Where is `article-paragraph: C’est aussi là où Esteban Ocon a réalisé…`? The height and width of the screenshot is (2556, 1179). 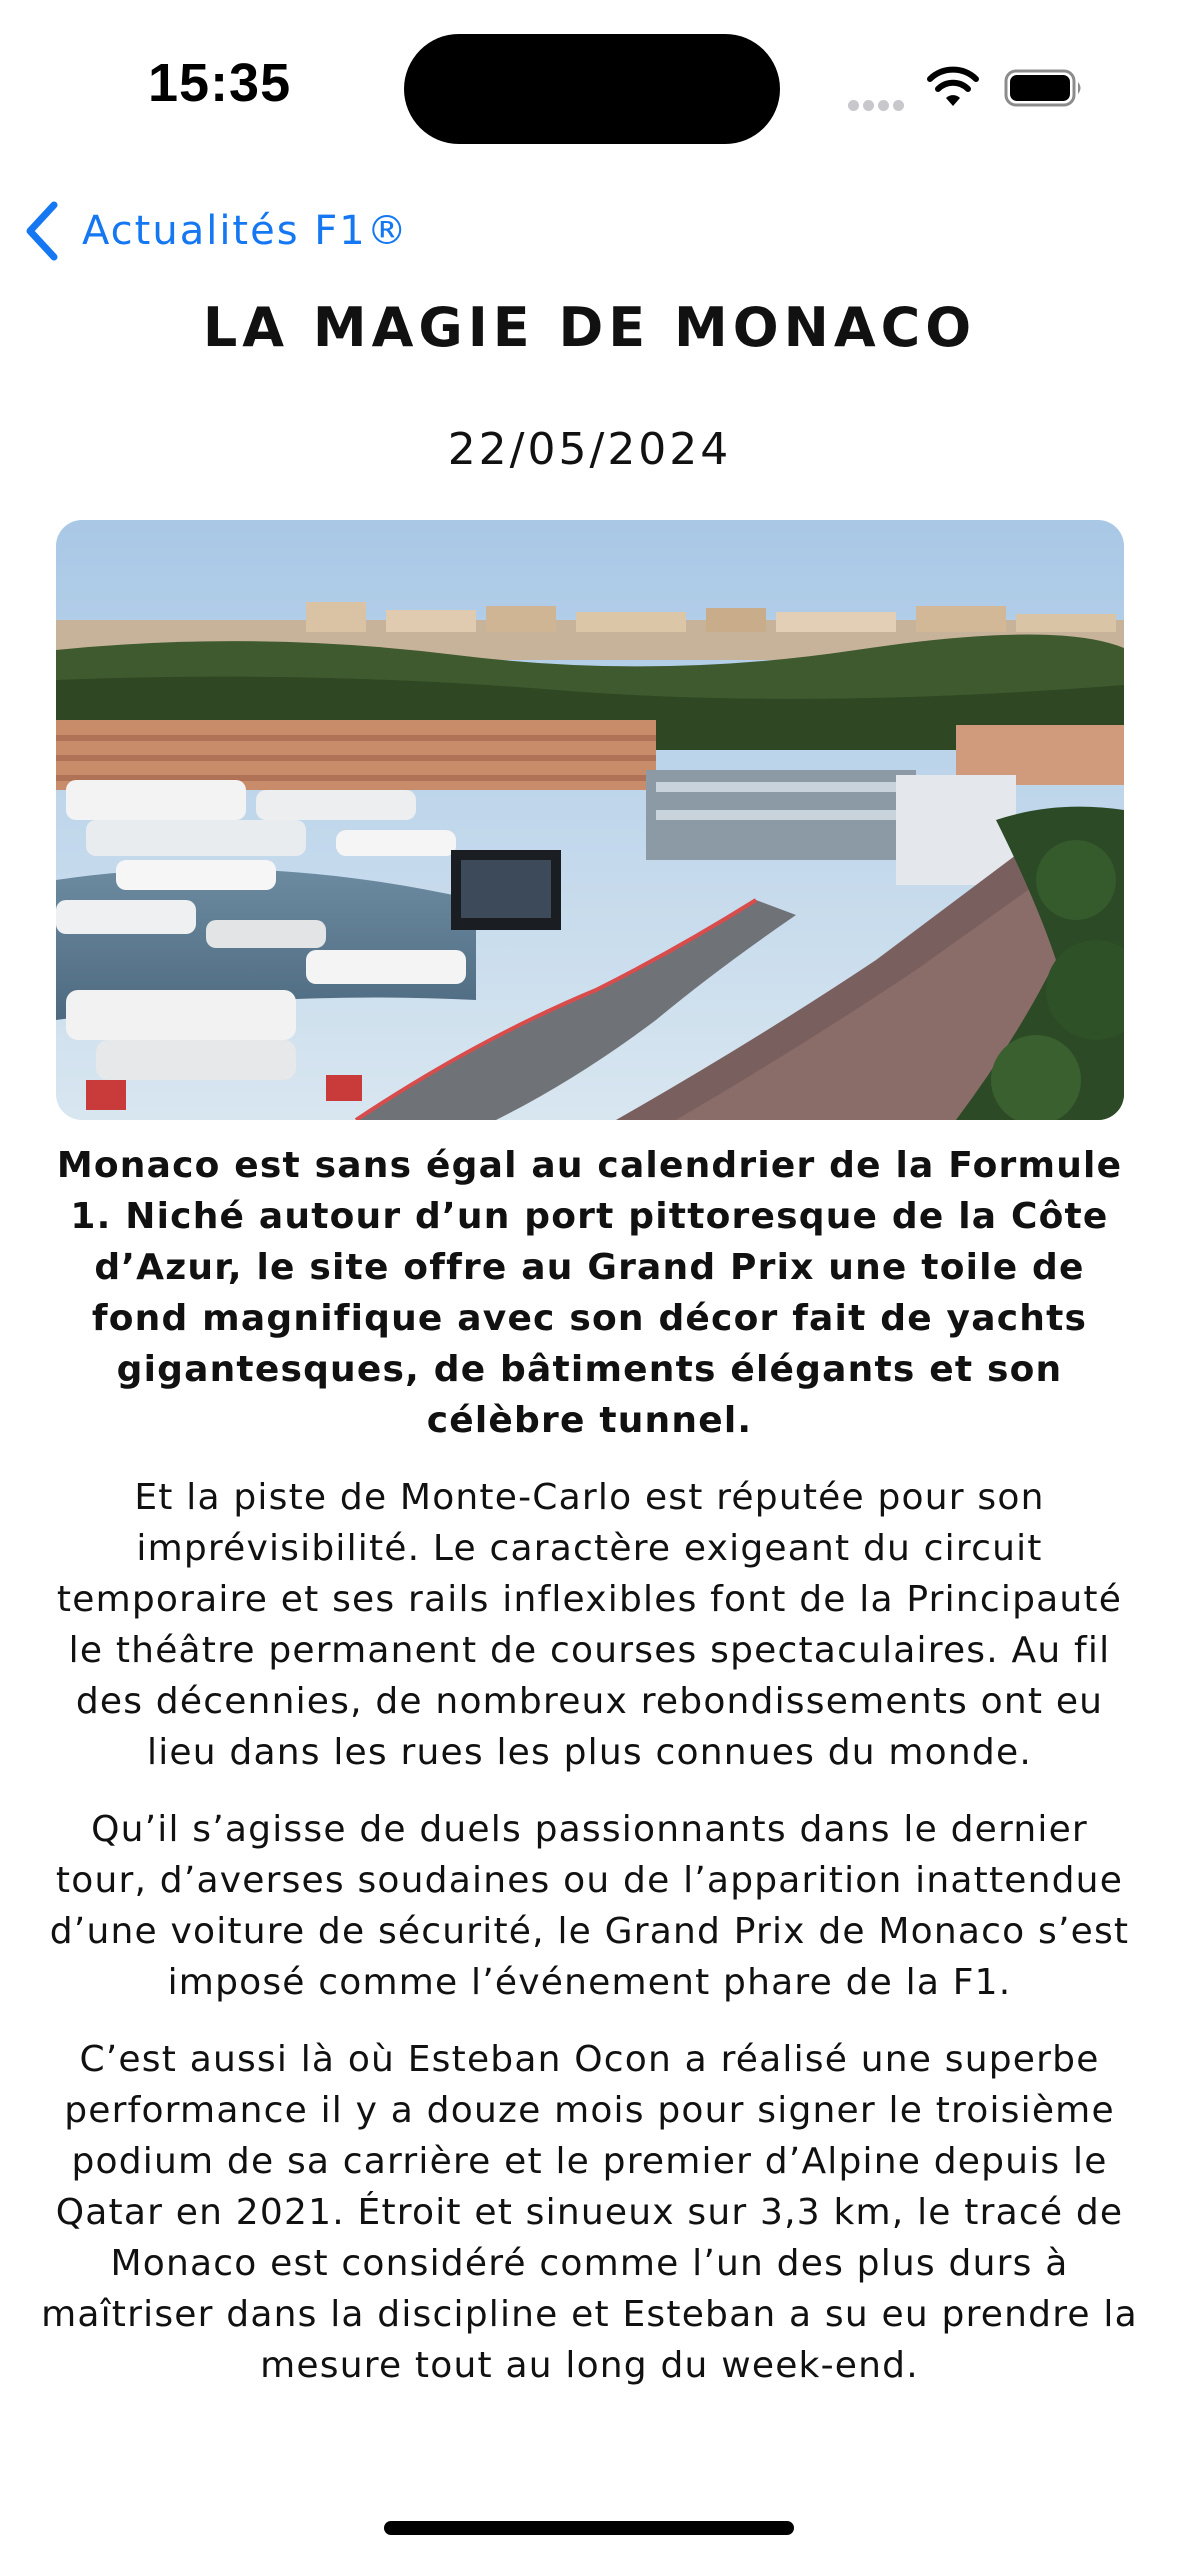
article-paragraph: C’est aussi là où Esteban Ocon a réalisé… is located at coordinates (589, 2212).